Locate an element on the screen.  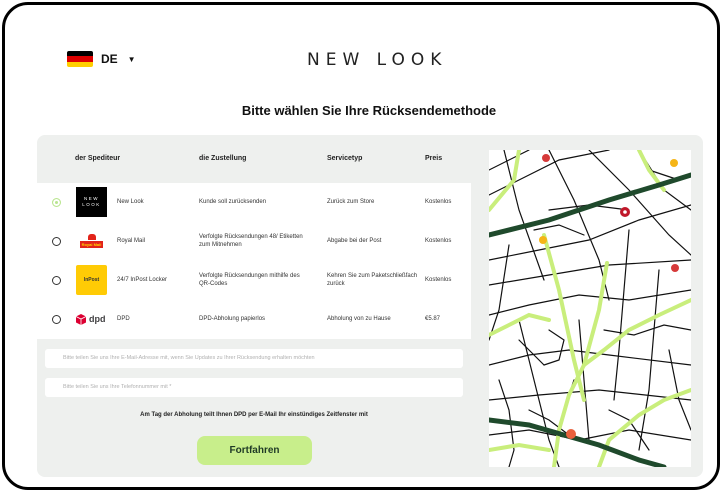
inpost-logo-text: InPost is located at coordinates (91, 280).